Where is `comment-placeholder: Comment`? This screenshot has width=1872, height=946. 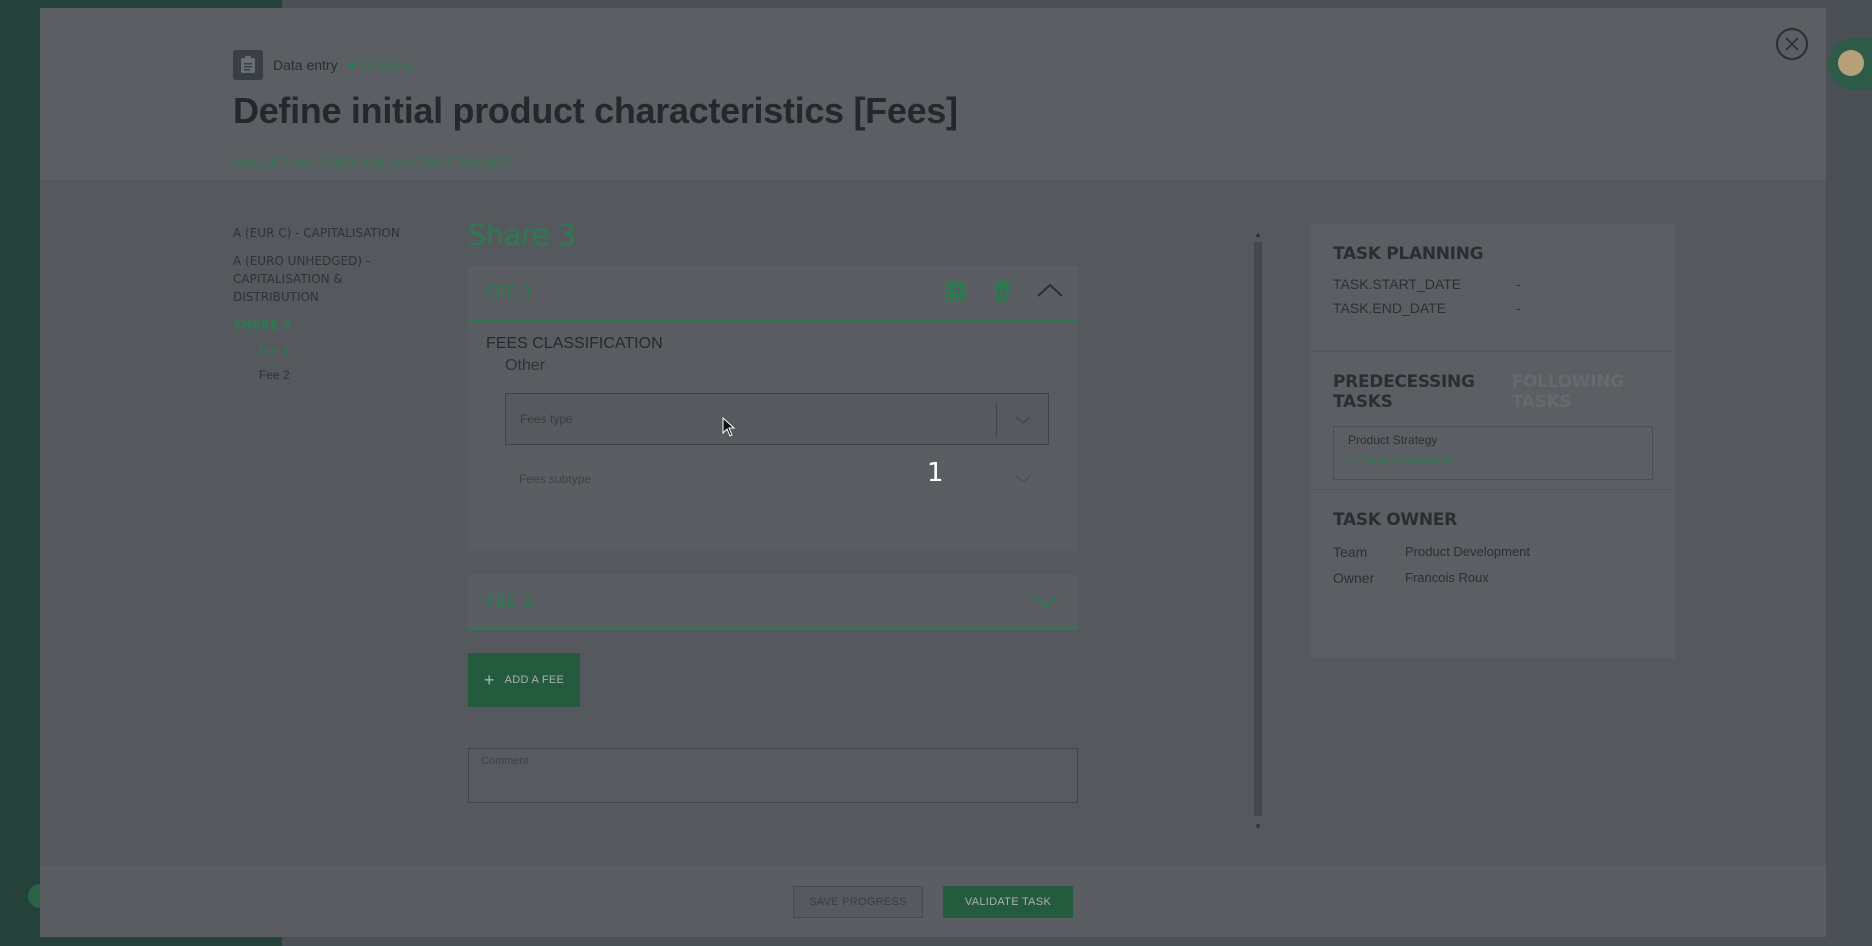 comment-placeholder: Comment is located at coordinates (505, 761).